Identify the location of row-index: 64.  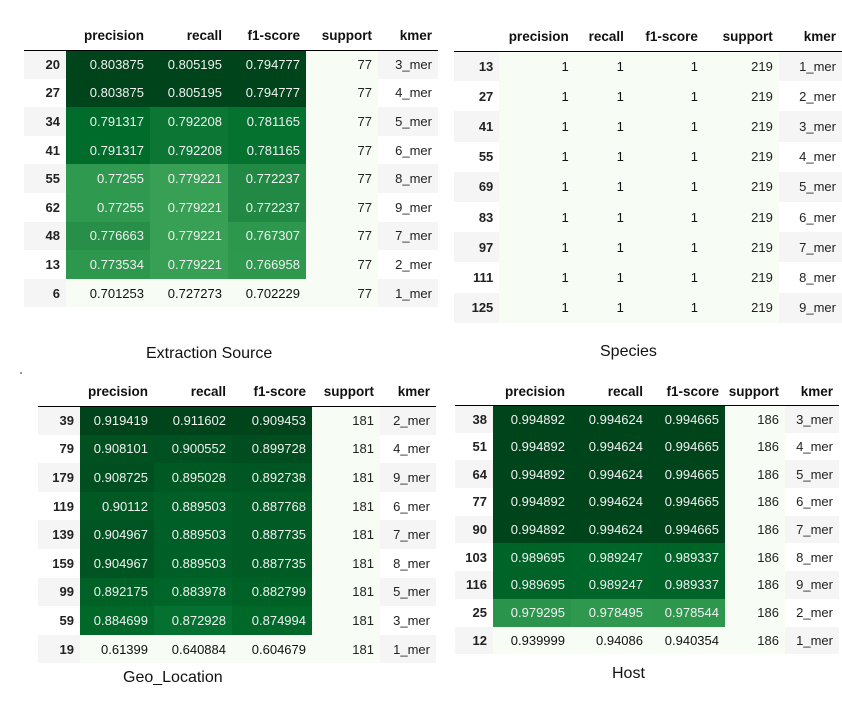
(474, 474).